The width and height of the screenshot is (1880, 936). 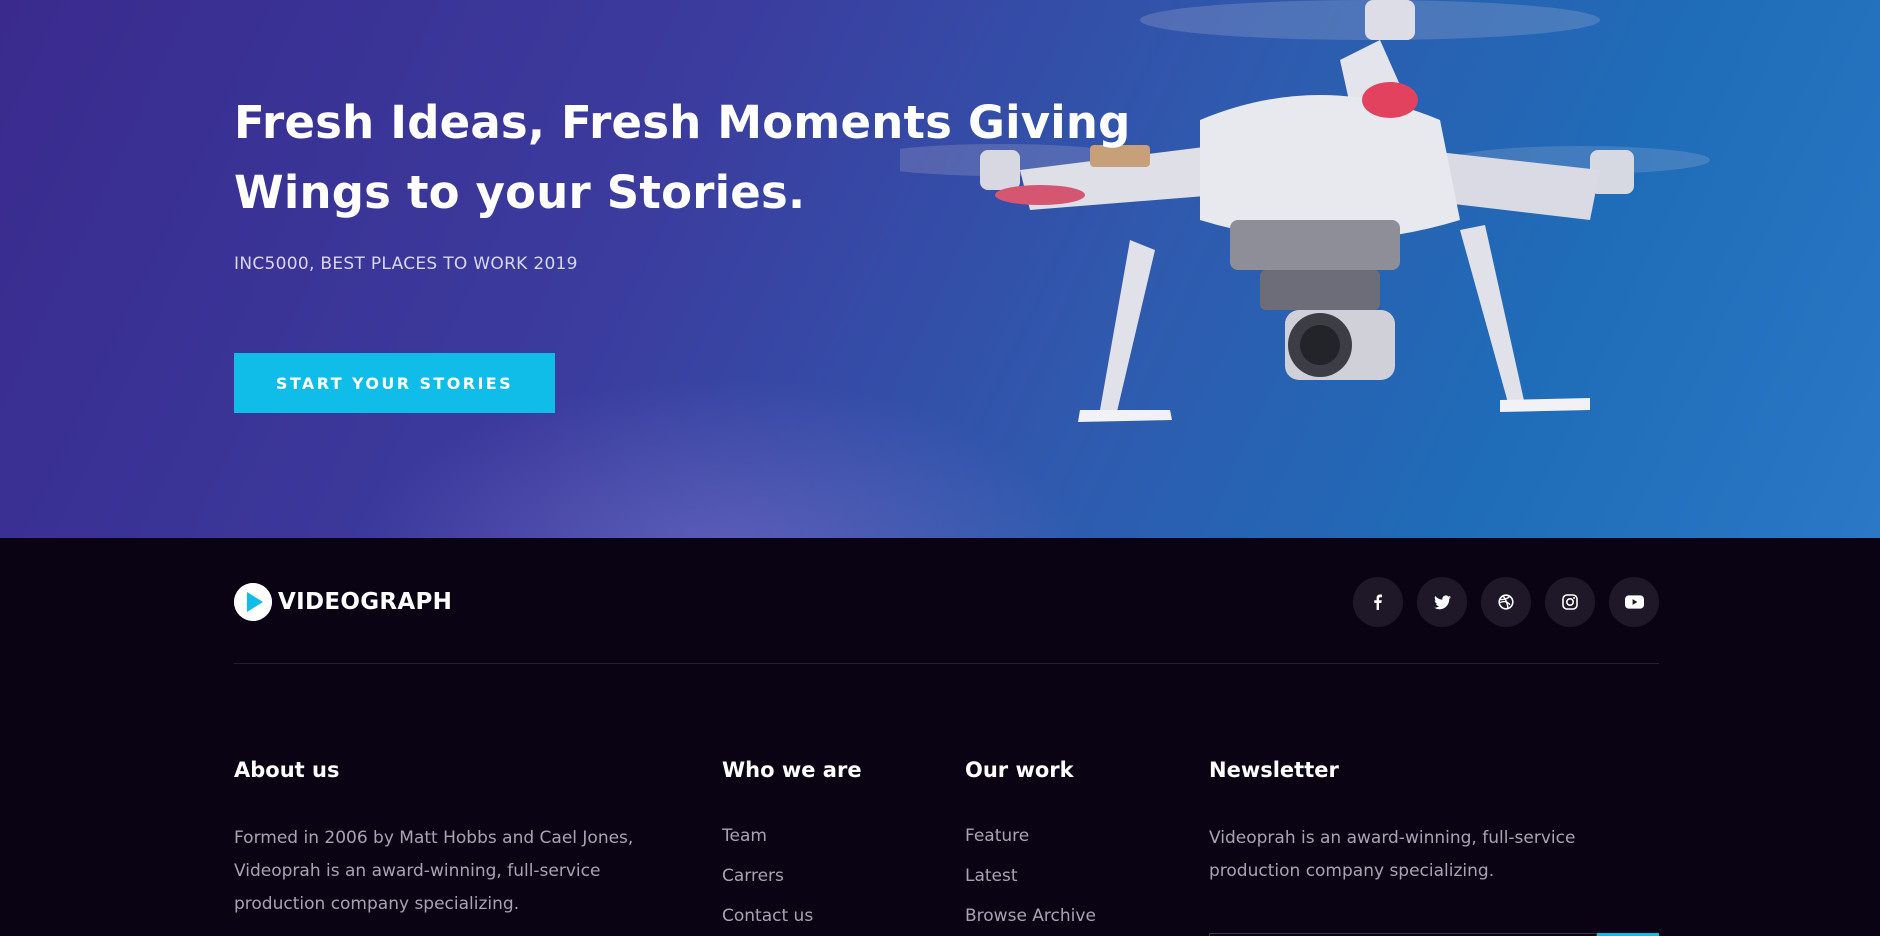 What do you see at coordinates (1274, 770) in the screenshot?
I see `newsletter-heading: Newsletter` at bounding box center [1274, 770].